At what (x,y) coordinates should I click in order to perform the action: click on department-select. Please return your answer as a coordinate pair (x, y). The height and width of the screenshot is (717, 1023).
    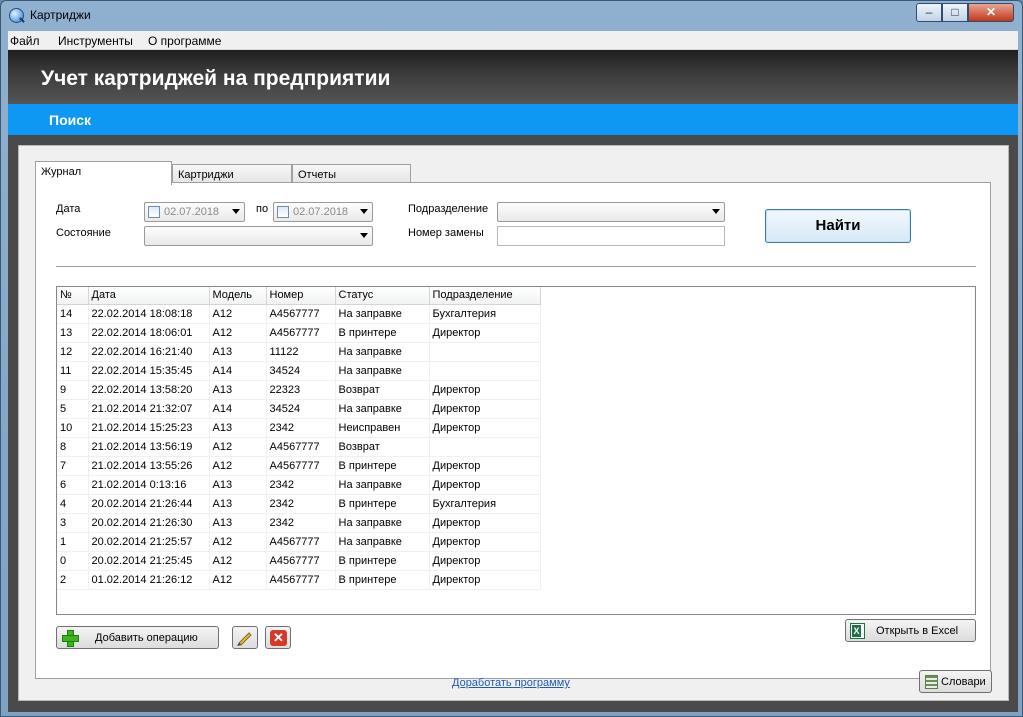
    Looking at the image, I should click on (611, 212).